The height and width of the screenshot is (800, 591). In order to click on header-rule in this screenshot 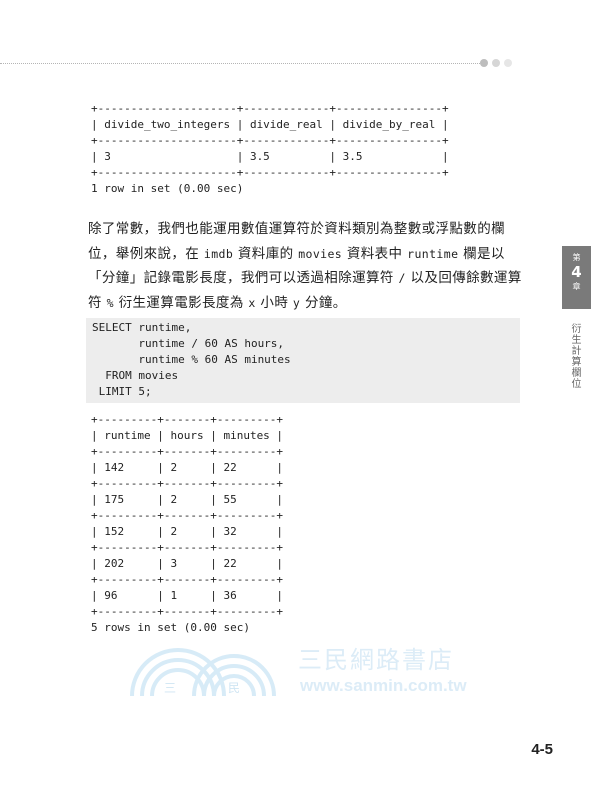, I will do `click(243, 63)`.